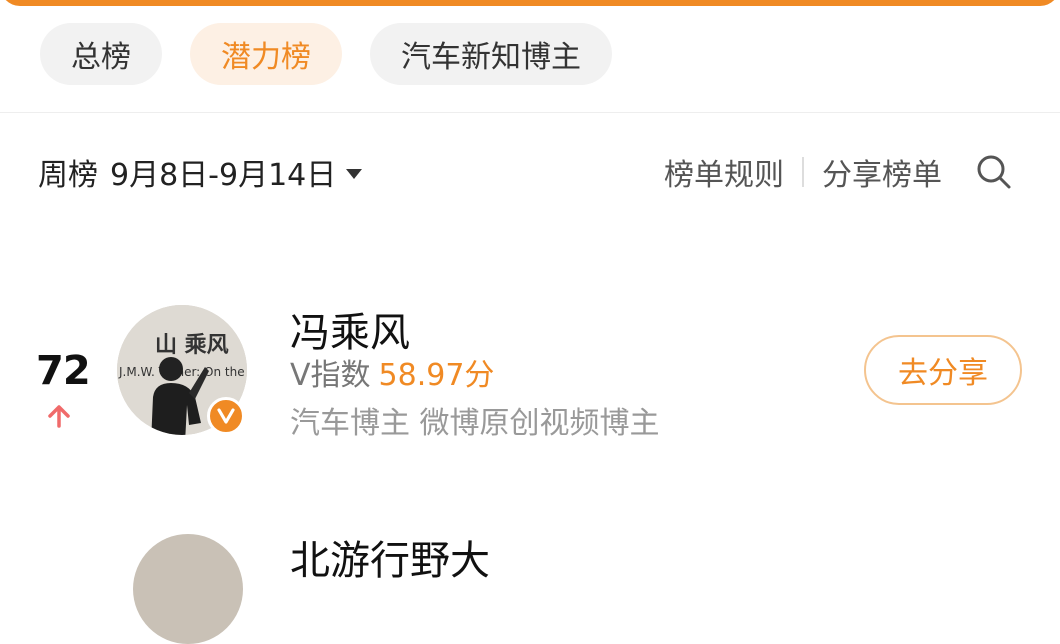 The image size is (1060, 644). What do you see at coordinates (803, 172) in the screenshot?
I see `action-separator` at bounding box center [803, 172].